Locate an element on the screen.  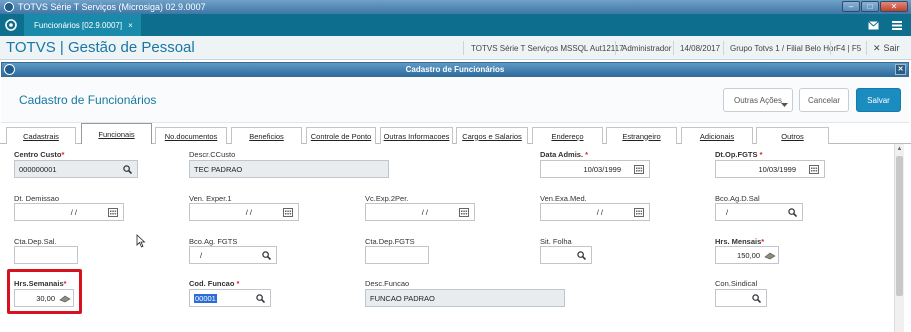
tab-close-icon: × is located at coordinates (130, 25).